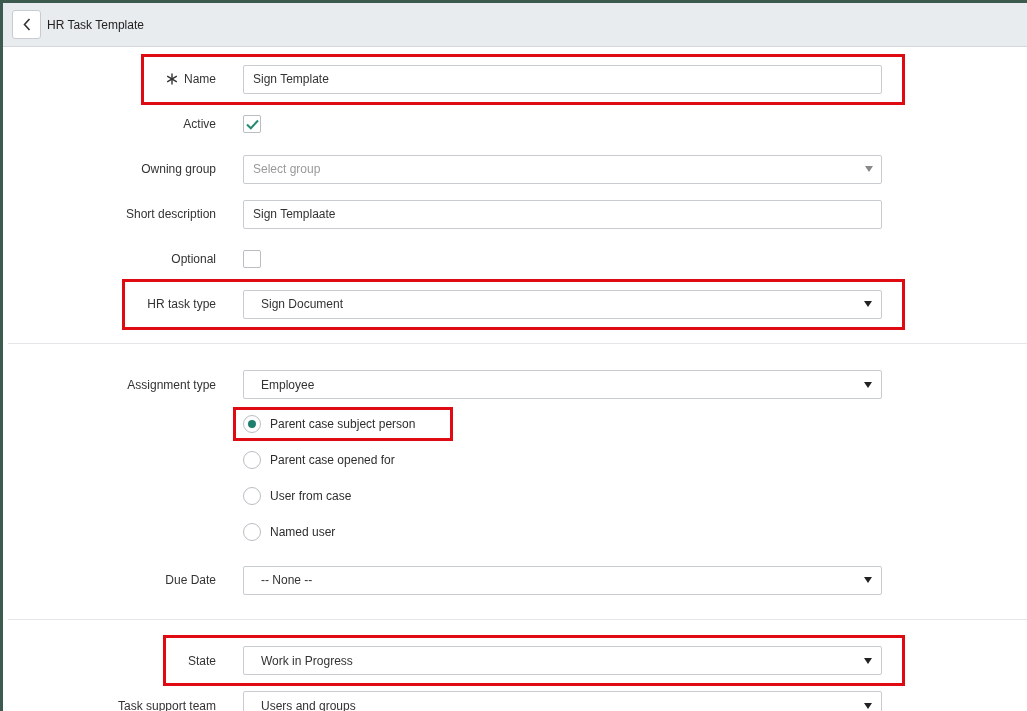 The height and width of the screenshot is (711, 1027). Describe the element at coordinates (199, 124) in the screenshot. I see `field-label: Active` at that location.